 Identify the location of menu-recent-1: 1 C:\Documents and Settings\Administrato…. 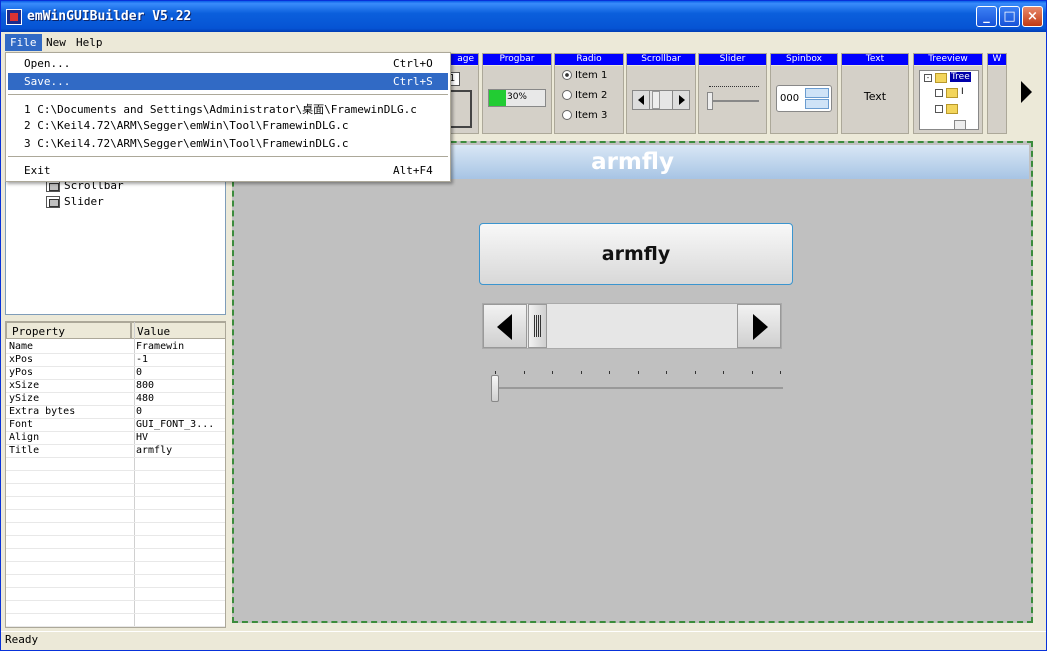
(228, 107).